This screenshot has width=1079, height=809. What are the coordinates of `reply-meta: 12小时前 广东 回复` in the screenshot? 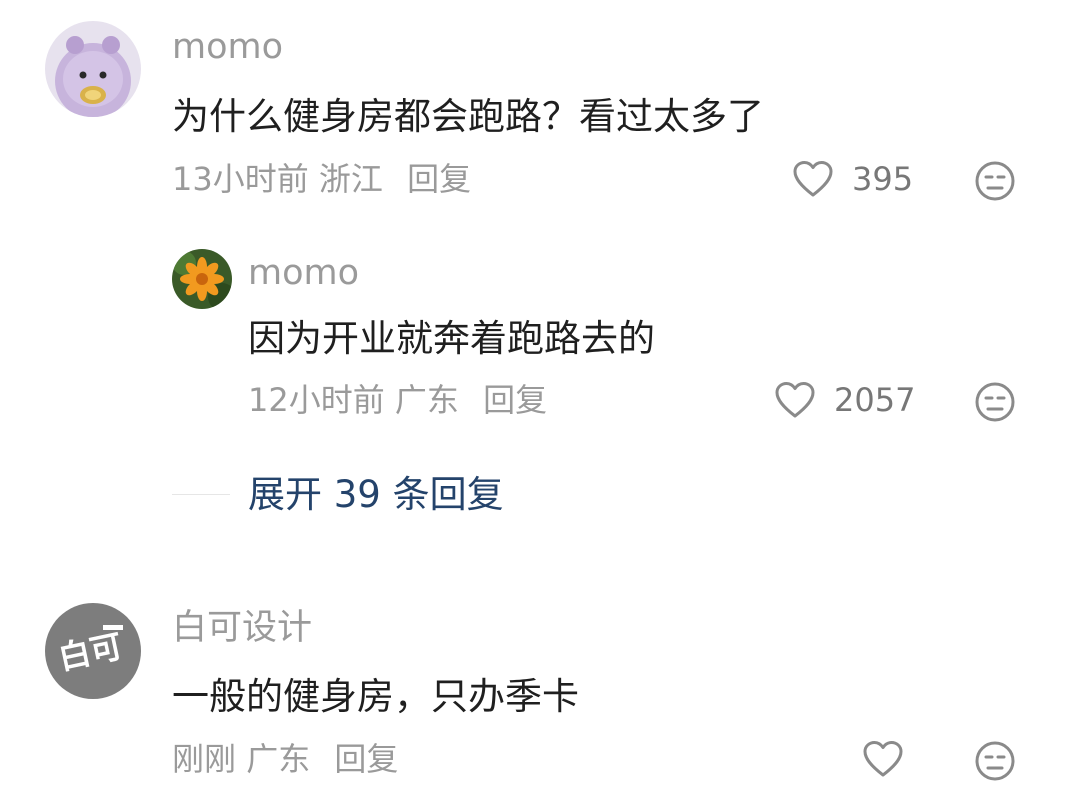 It's located at (397, 400).